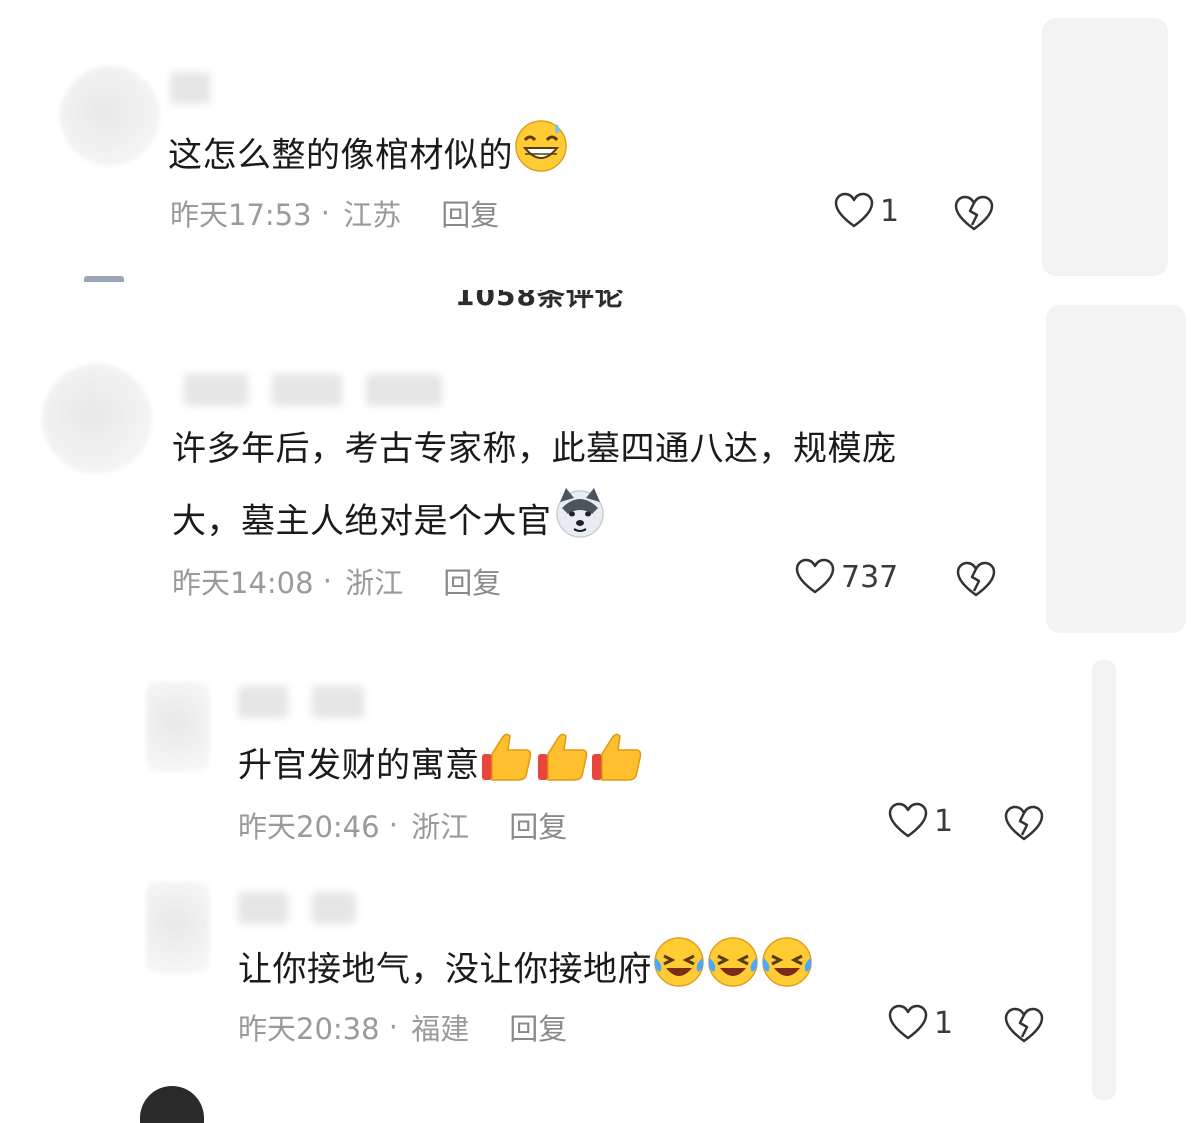  What do you see at coordinates (372, 215) in the screenshot?
I see `comment-location: 江苏` at bounding box center [372, 215].